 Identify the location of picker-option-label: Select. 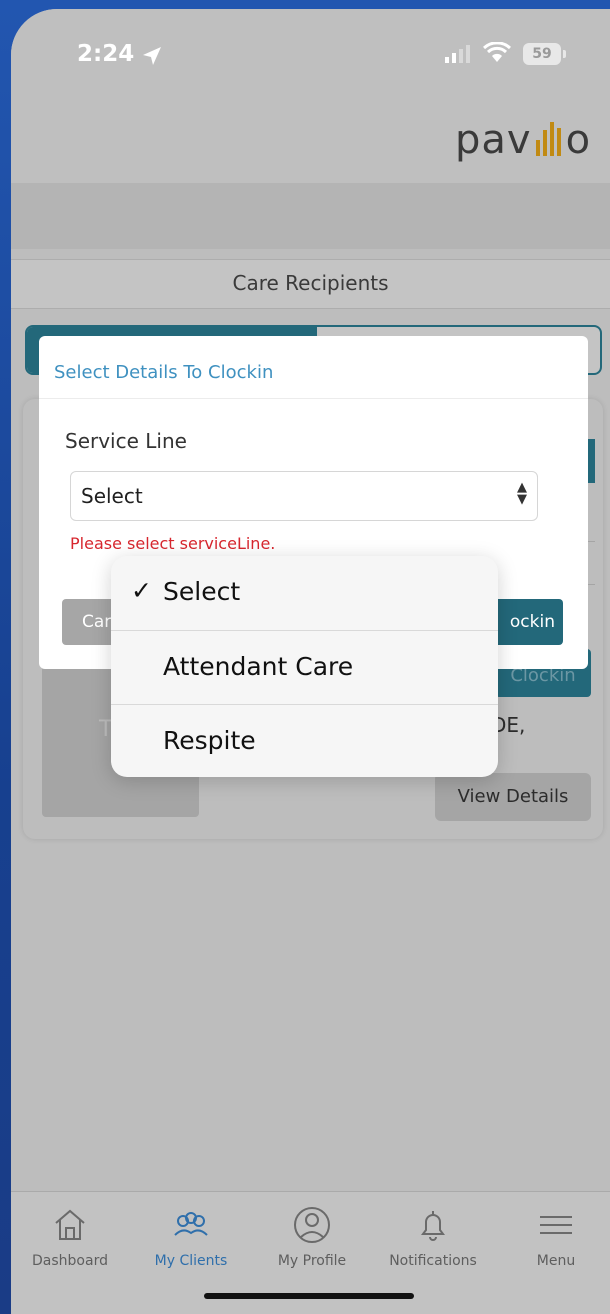
(202, 591).